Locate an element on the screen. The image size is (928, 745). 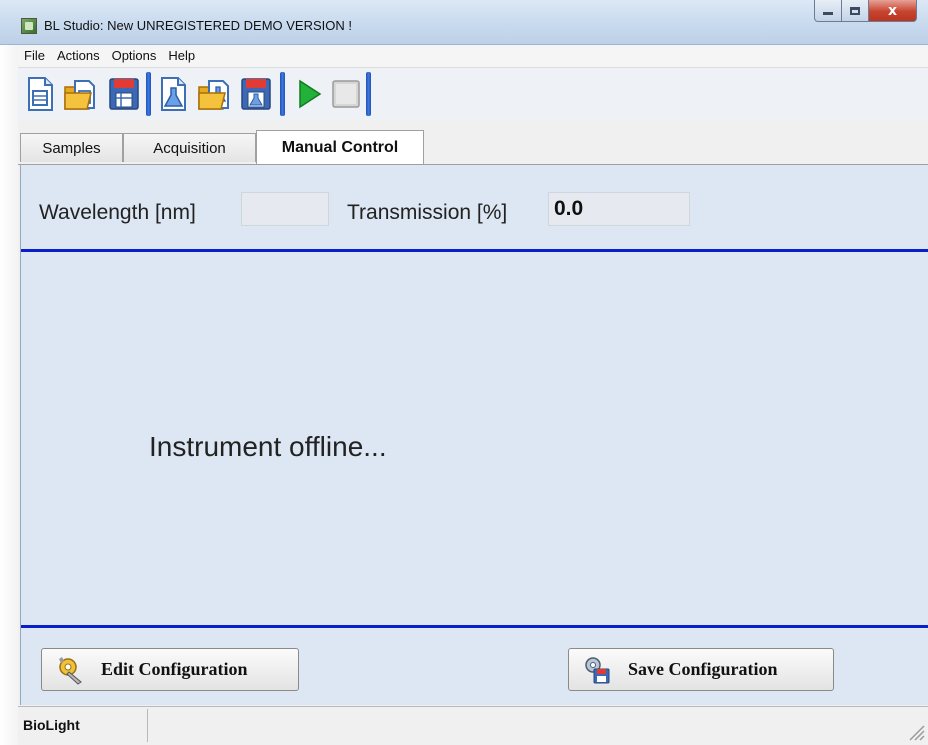
new-flask-icon is located at coordinates (173, 94).